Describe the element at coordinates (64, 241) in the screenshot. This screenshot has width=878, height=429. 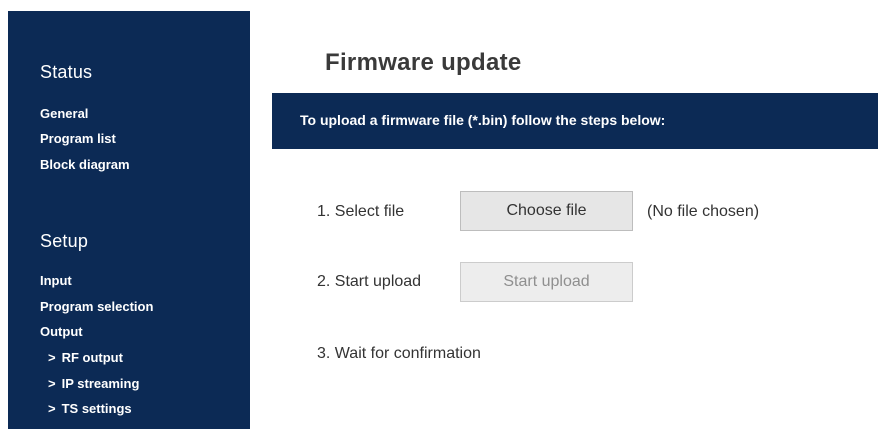
I see `setup-section-title: Setup` at that location.